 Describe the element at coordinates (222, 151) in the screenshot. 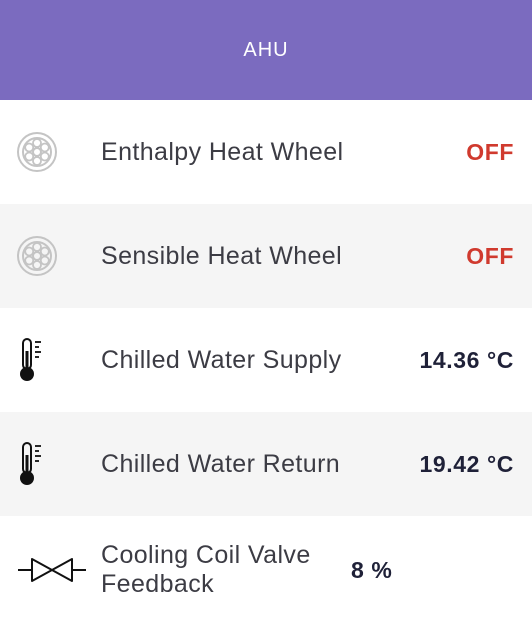

I see `point-label: Enthalpy Heat Wheel` at that location.